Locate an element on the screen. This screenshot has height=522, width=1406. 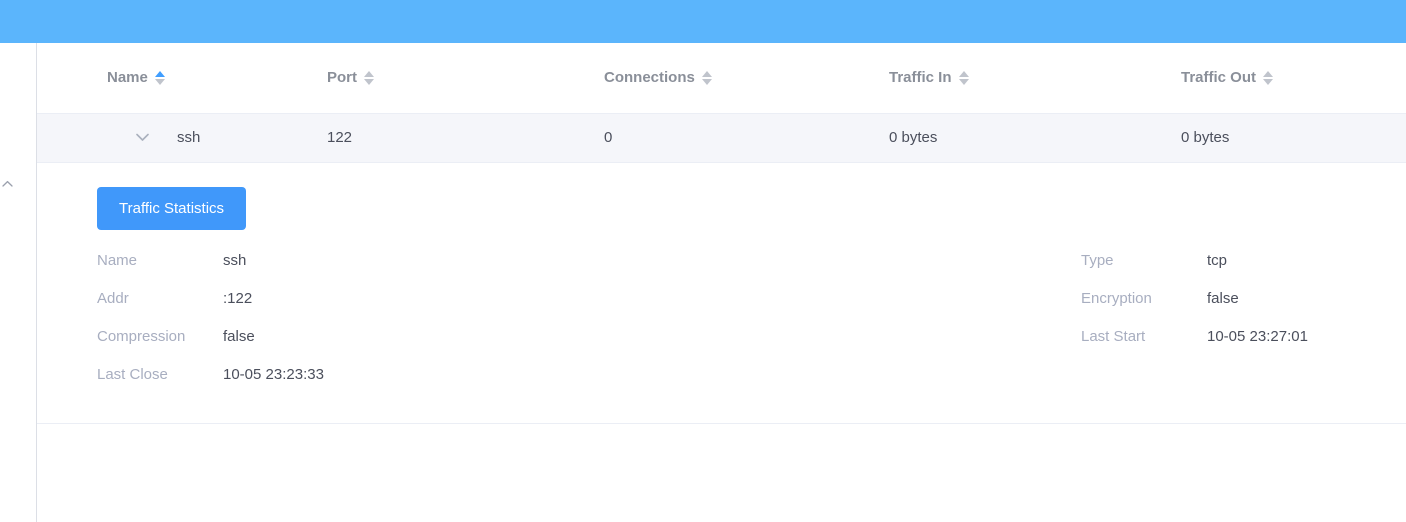
row-name-cell: ssh is located at coordinates (182, 138).